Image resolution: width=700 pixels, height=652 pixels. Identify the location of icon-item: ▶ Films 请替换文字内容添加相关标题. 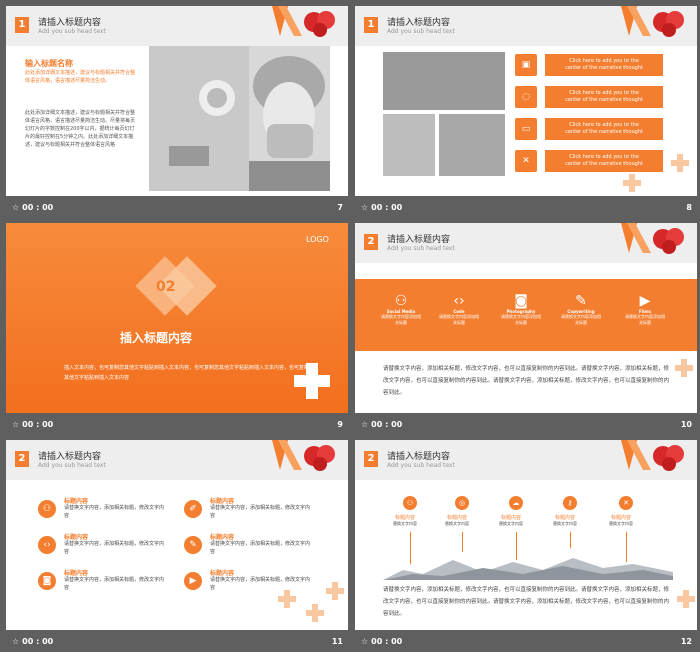
(645, 309).